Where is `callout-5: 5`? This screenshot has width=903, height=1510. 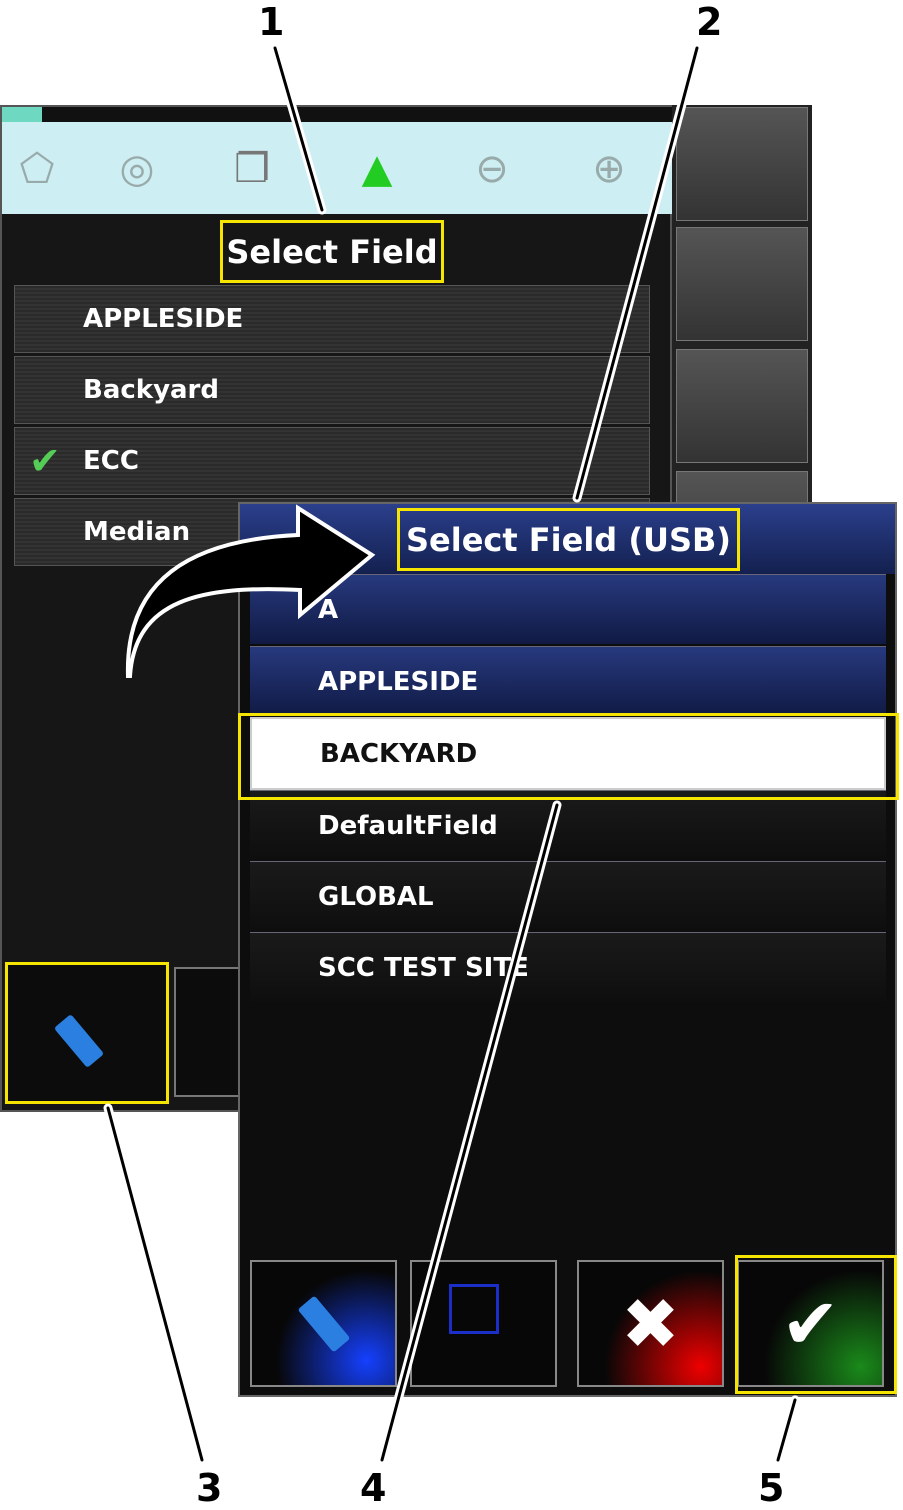 callout-5: 5 is located at coordinates (771, 1488).